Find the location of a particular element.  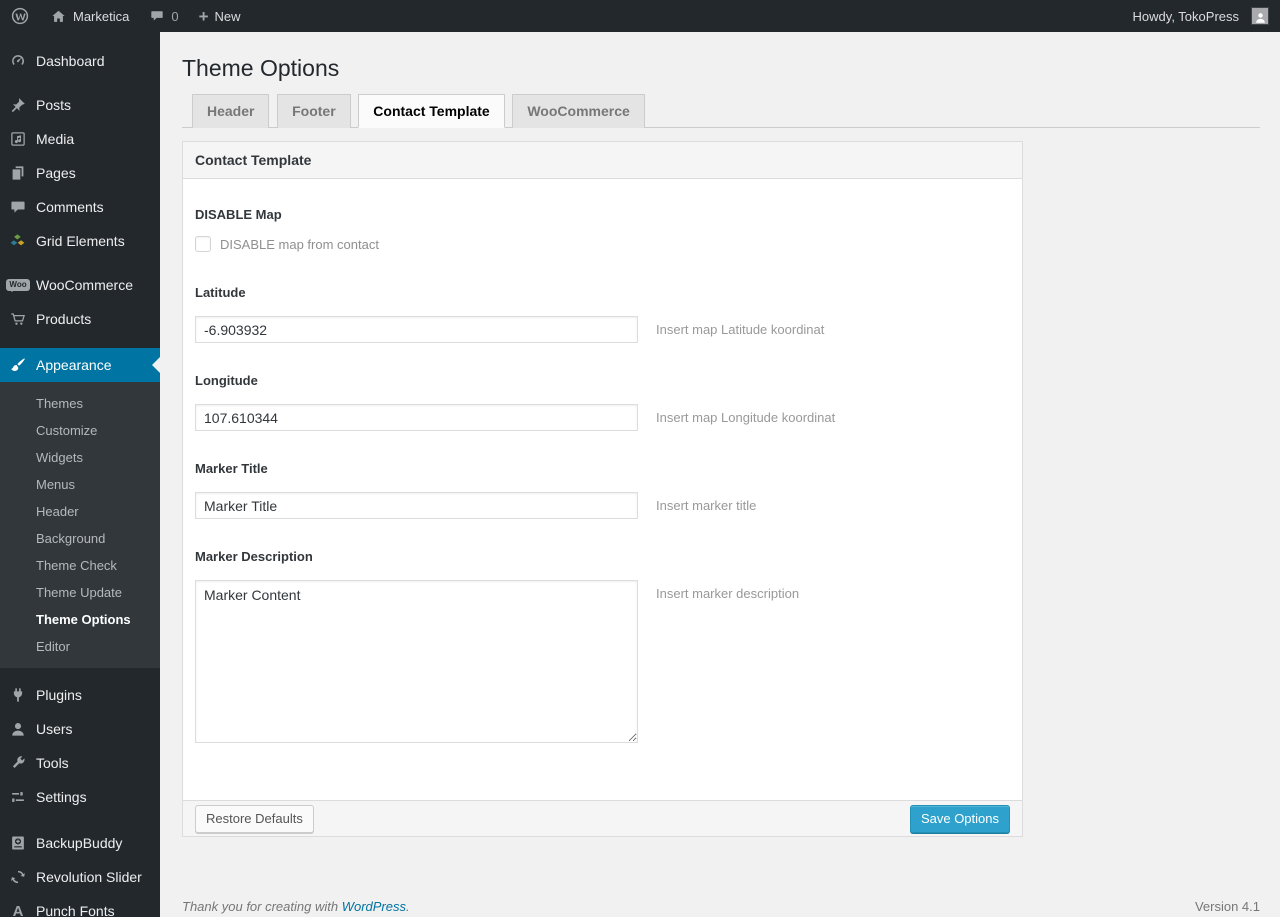

avatar-person-icon is located at coordinates (1260, 18).